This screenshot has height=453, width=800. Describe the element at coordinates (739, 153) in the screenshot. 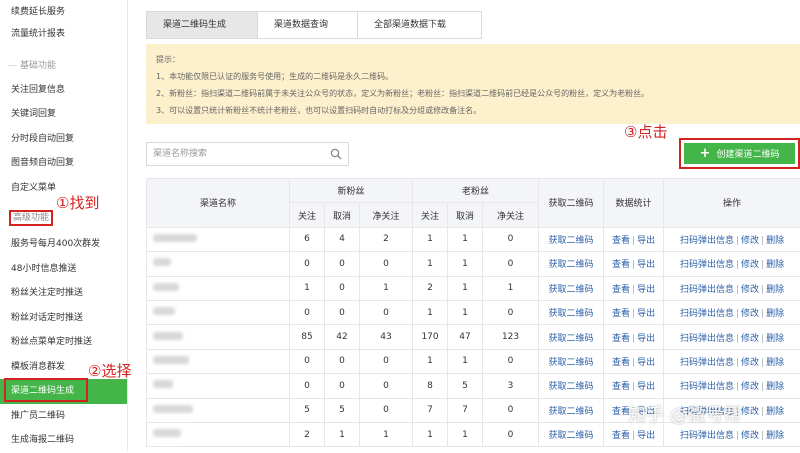

I see `create-channel-qrcode-button: + 创建渠道二维码` at that location.